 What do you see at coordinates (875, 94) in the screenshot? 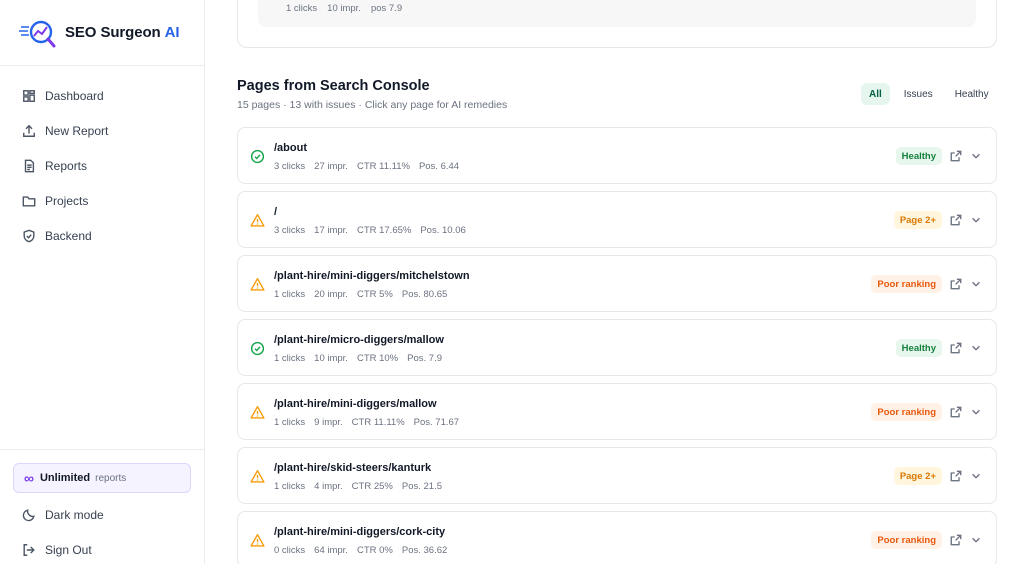
I see `filter-all: All` at bounding box center [875, 94].